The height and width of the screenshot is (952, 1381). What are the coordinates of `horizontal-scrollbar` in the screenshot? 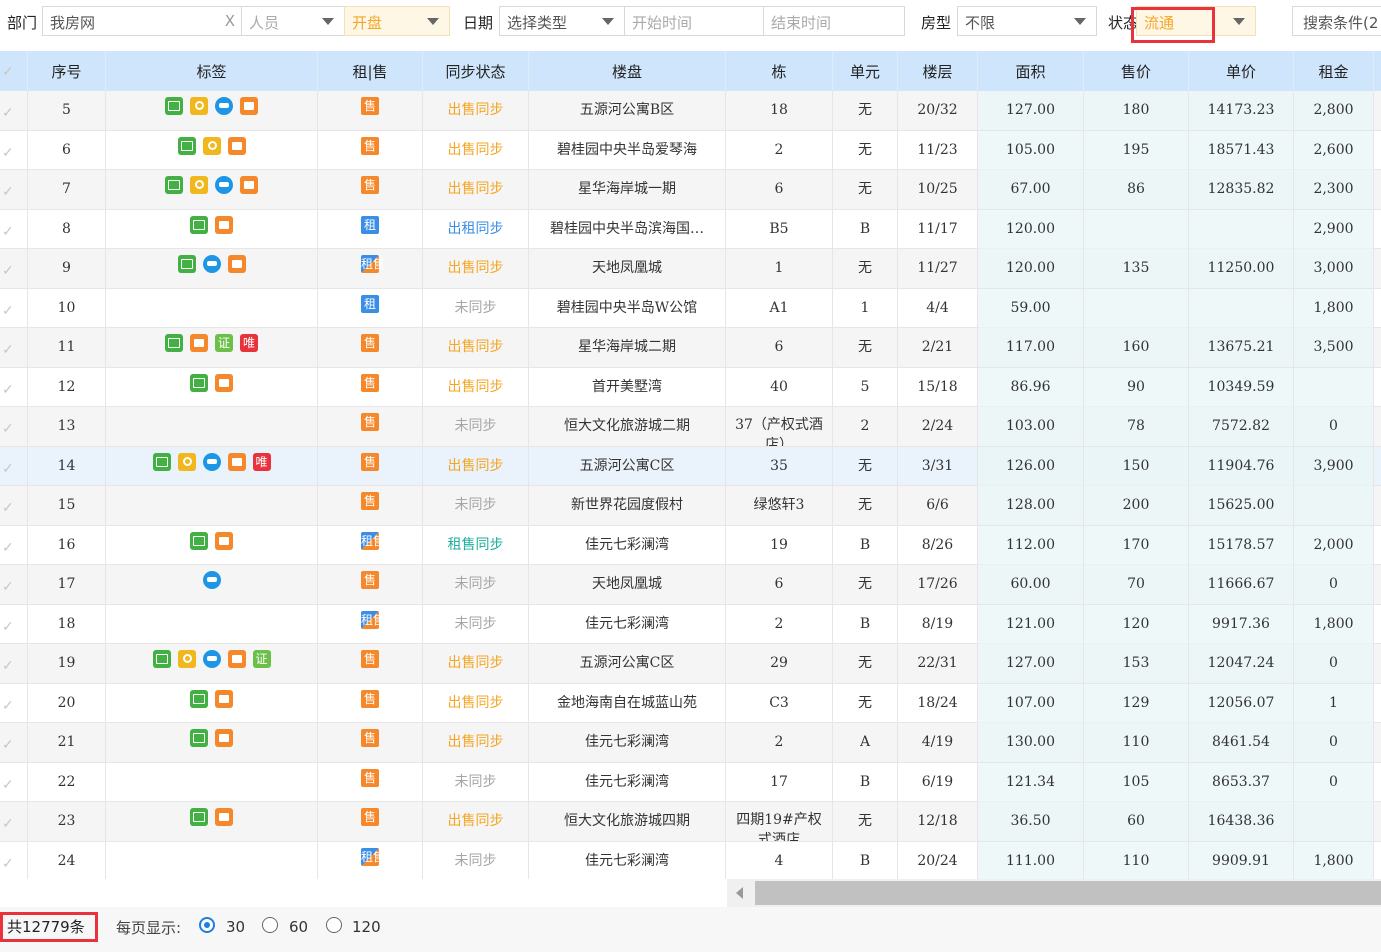 It's located at (1054, 893).